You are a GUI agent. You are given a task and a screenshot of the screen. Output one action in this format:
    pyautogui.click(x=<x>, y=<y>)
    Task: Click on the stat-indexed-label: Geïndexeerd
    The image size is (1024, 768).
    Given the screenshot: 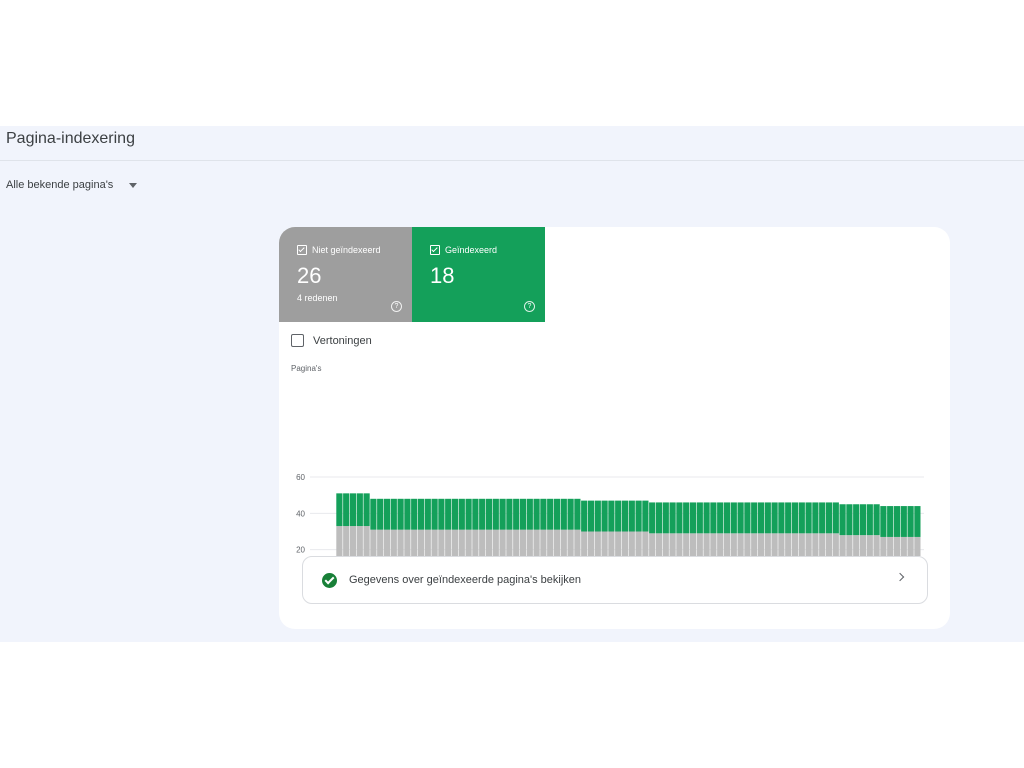 What is the action you would take?
    pyautogui.click(x=471, y=250)
    